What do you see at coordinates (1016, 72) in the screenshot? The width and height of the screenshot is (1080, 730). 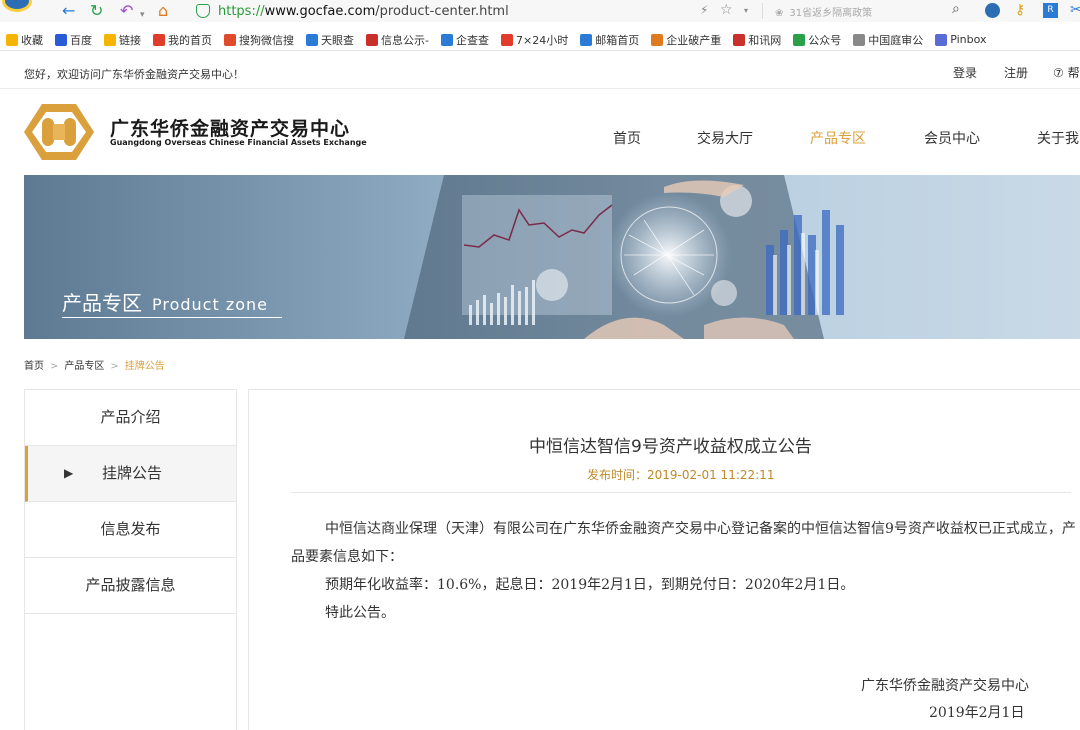 I see `register-link: 注册` at bounding box center [1016, 72].